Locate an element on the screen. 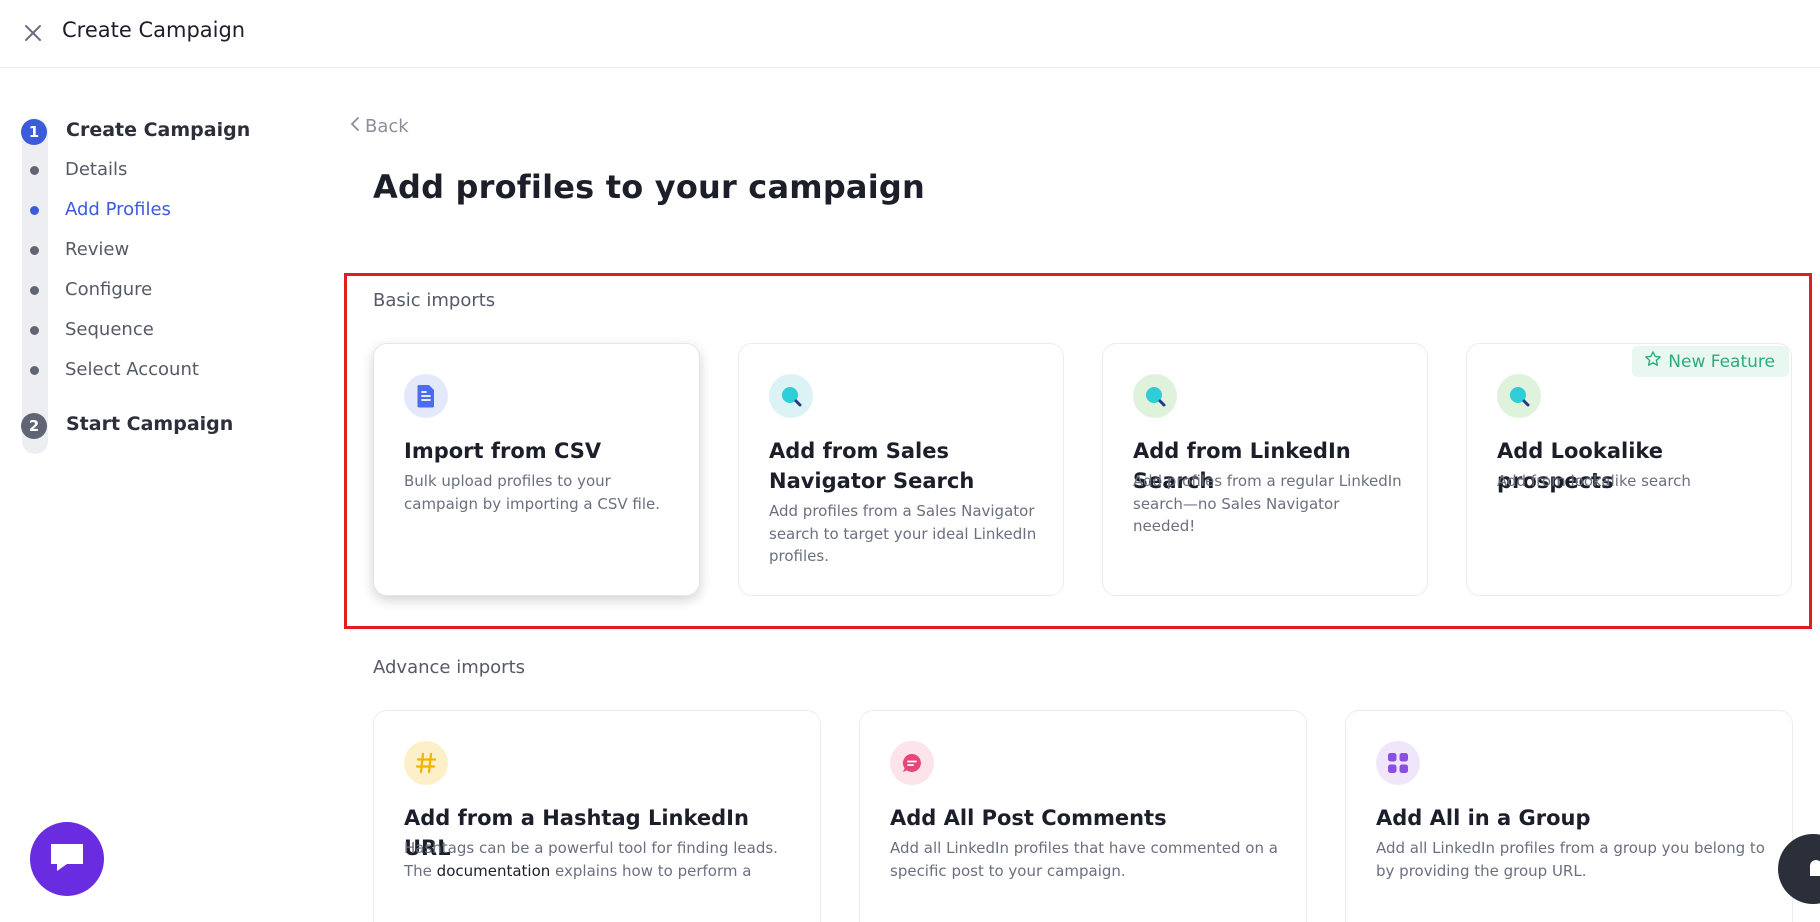  substep-configure: Configure is located at coordinates (108, 289).